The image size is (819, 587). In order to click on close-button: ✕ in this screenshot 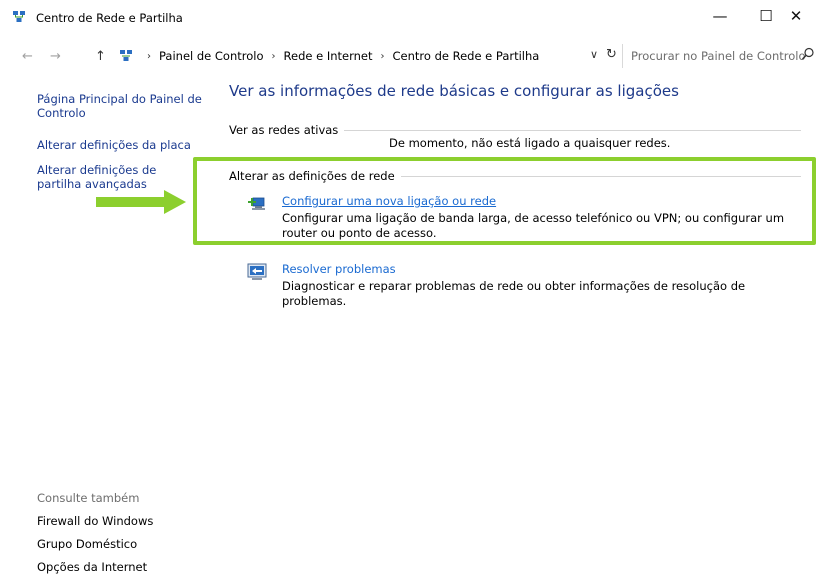, I will do `click(796, 16)`.